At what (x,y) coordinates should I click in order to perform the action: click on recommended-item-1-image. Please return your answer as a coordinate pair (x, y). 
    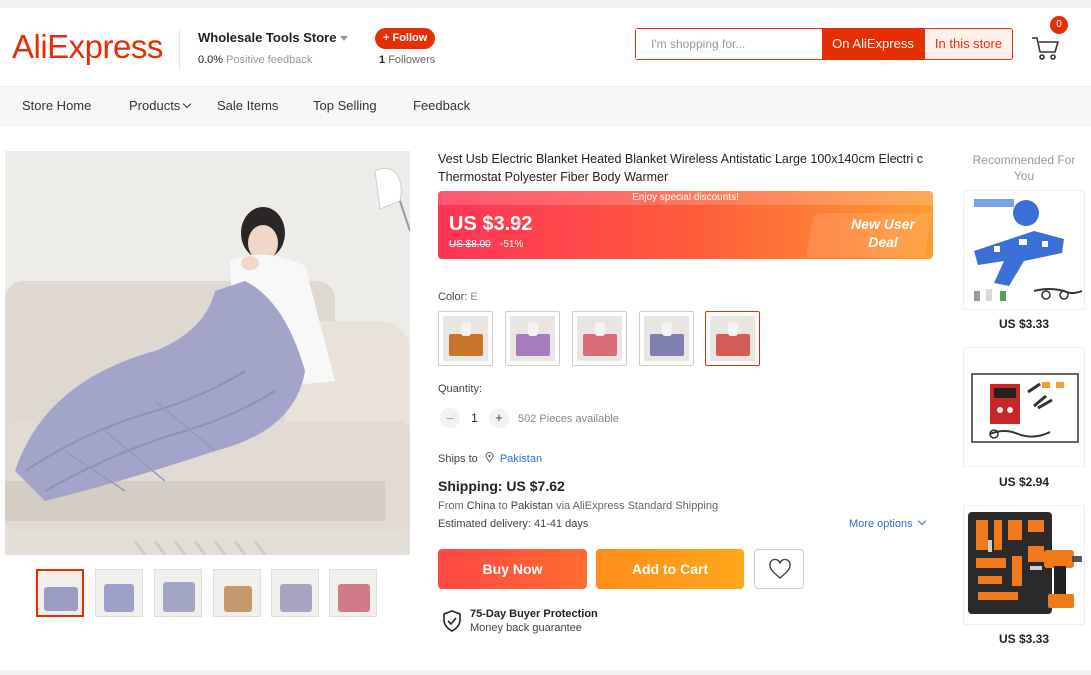
    Looking at the image, I should click on (1024, 250).